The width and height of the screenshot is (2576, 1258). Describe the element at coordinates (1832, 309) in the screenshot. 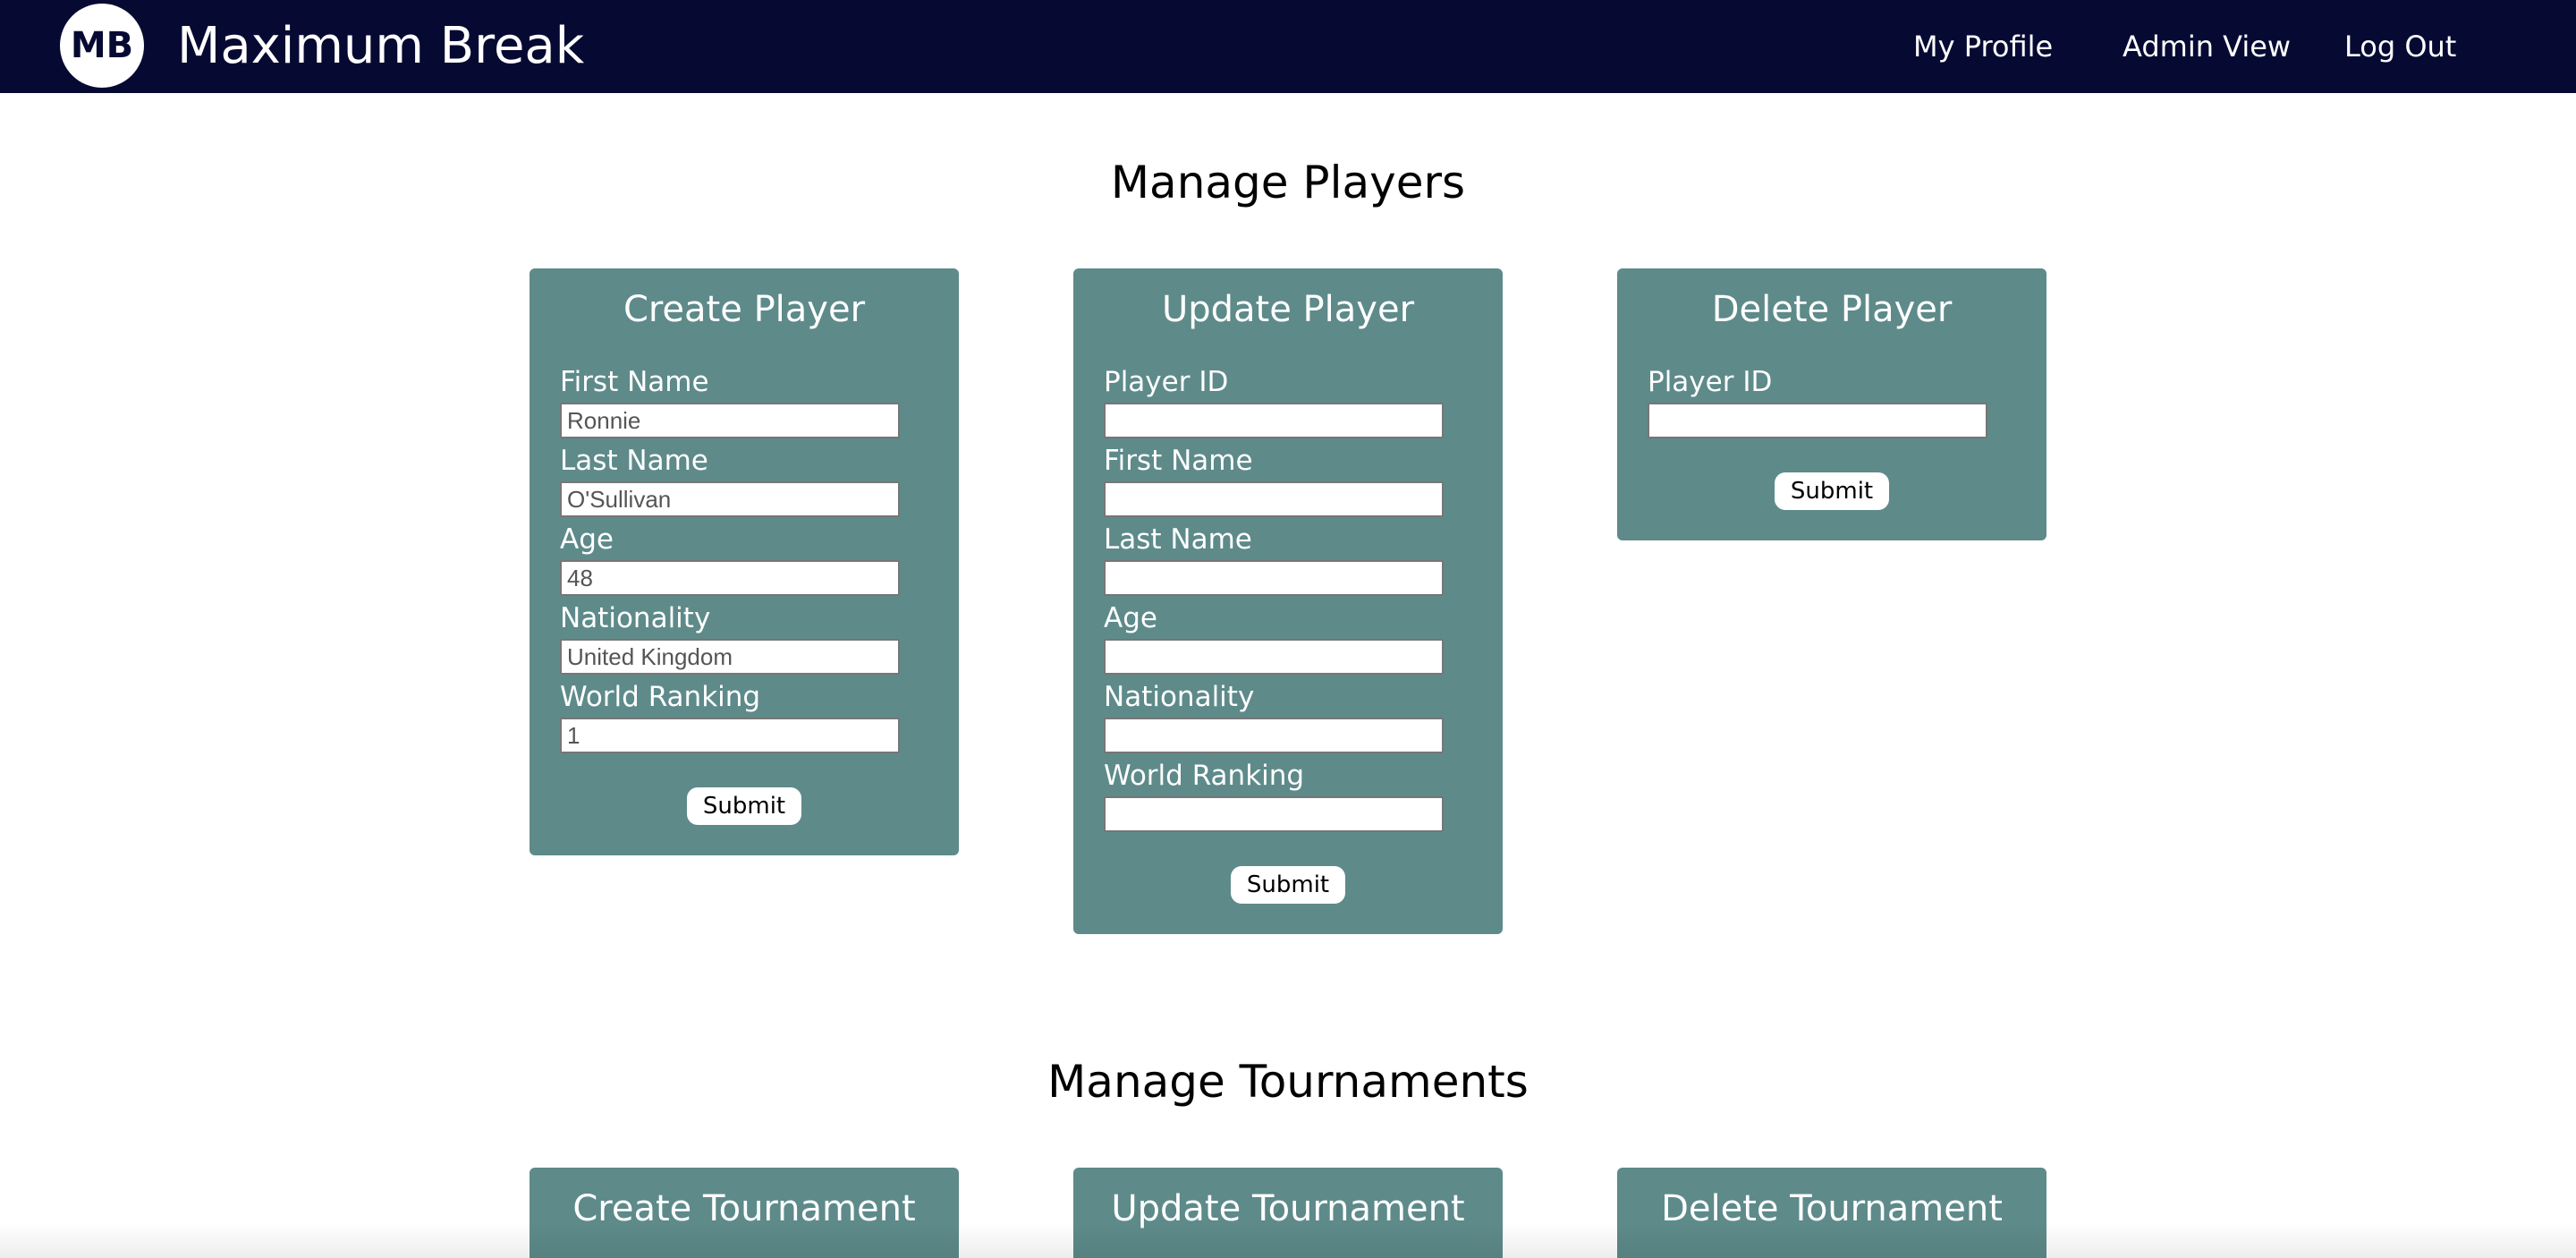

I see `delete-player-title: Delete Player` at that location.